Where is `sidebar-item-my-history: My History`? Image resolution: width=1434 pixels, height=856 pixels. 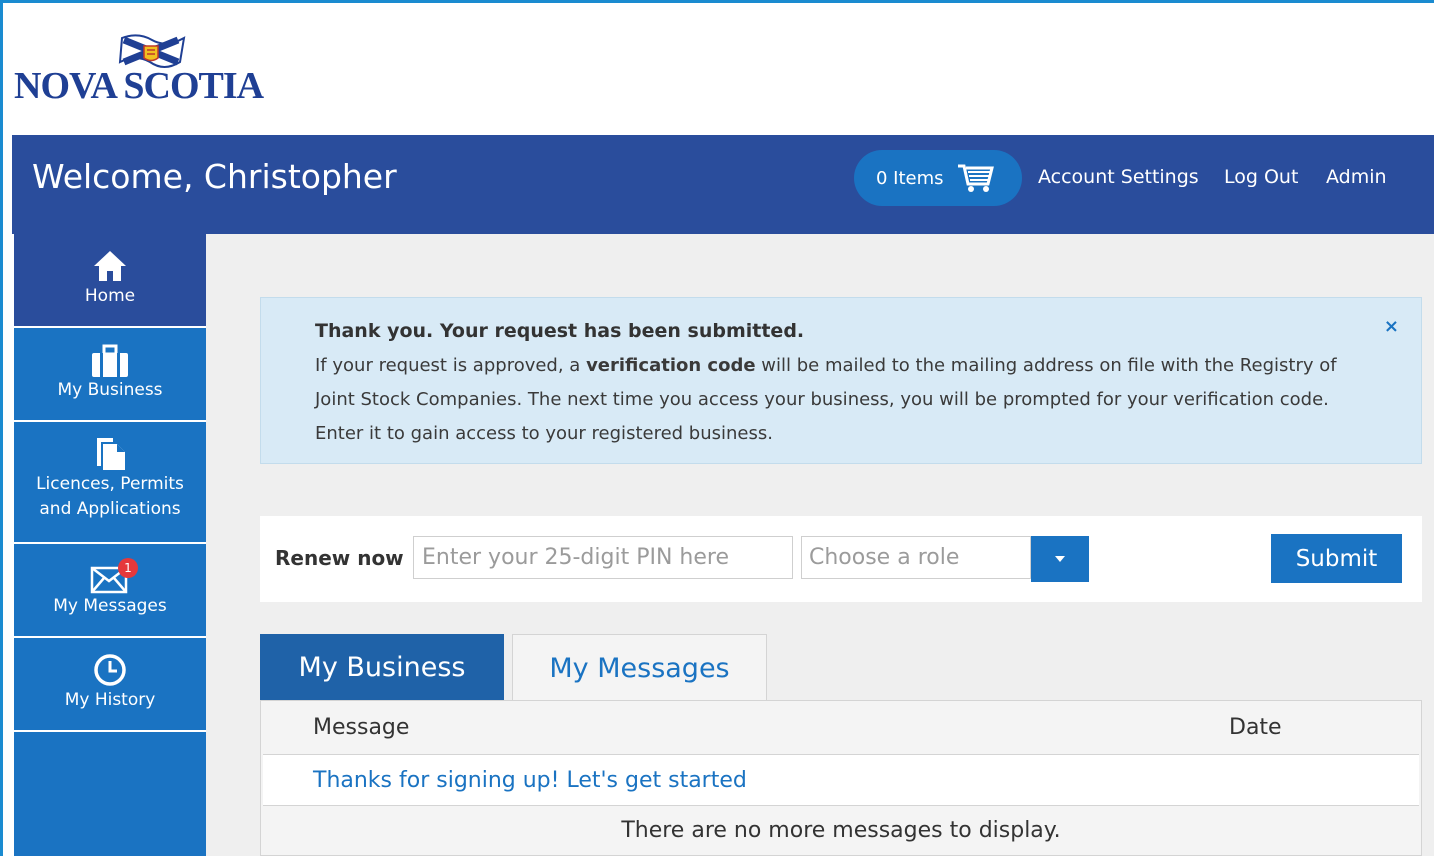 sidebar-item-my-history: My History is located at coordinates (110, 685).